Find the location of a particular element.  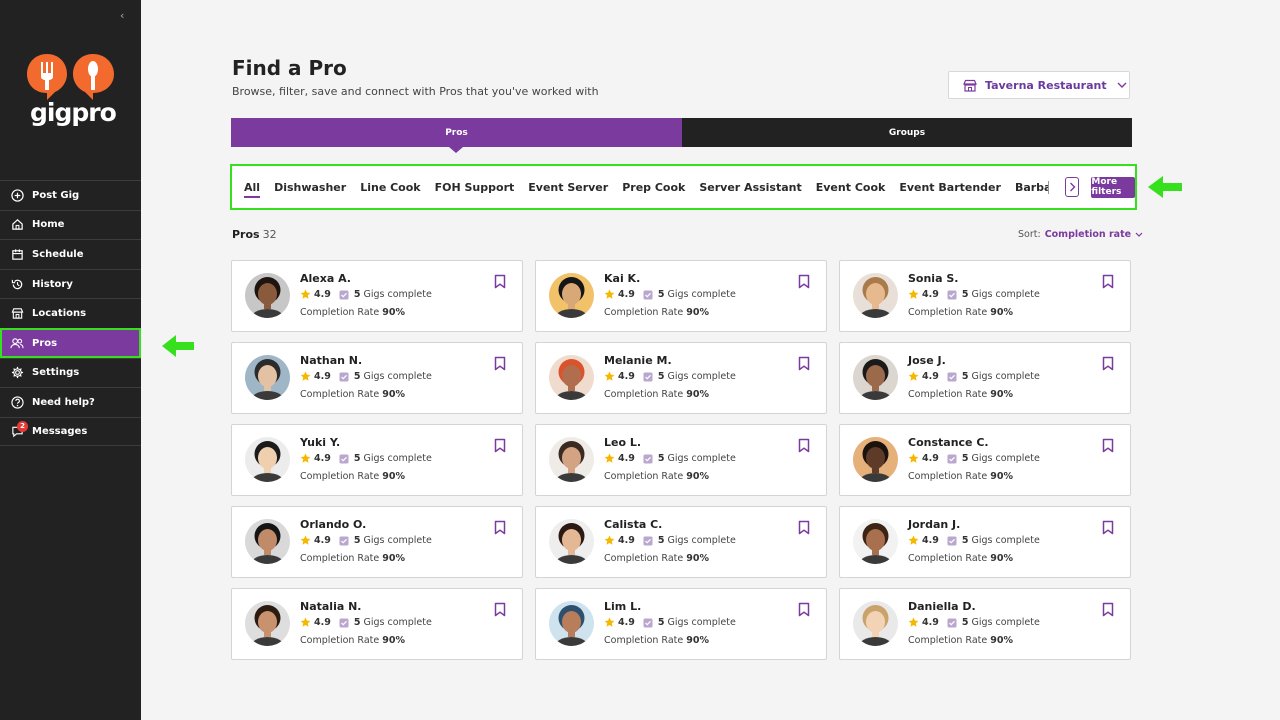

tab-pros: Pros is located at coordinates (456, 135).